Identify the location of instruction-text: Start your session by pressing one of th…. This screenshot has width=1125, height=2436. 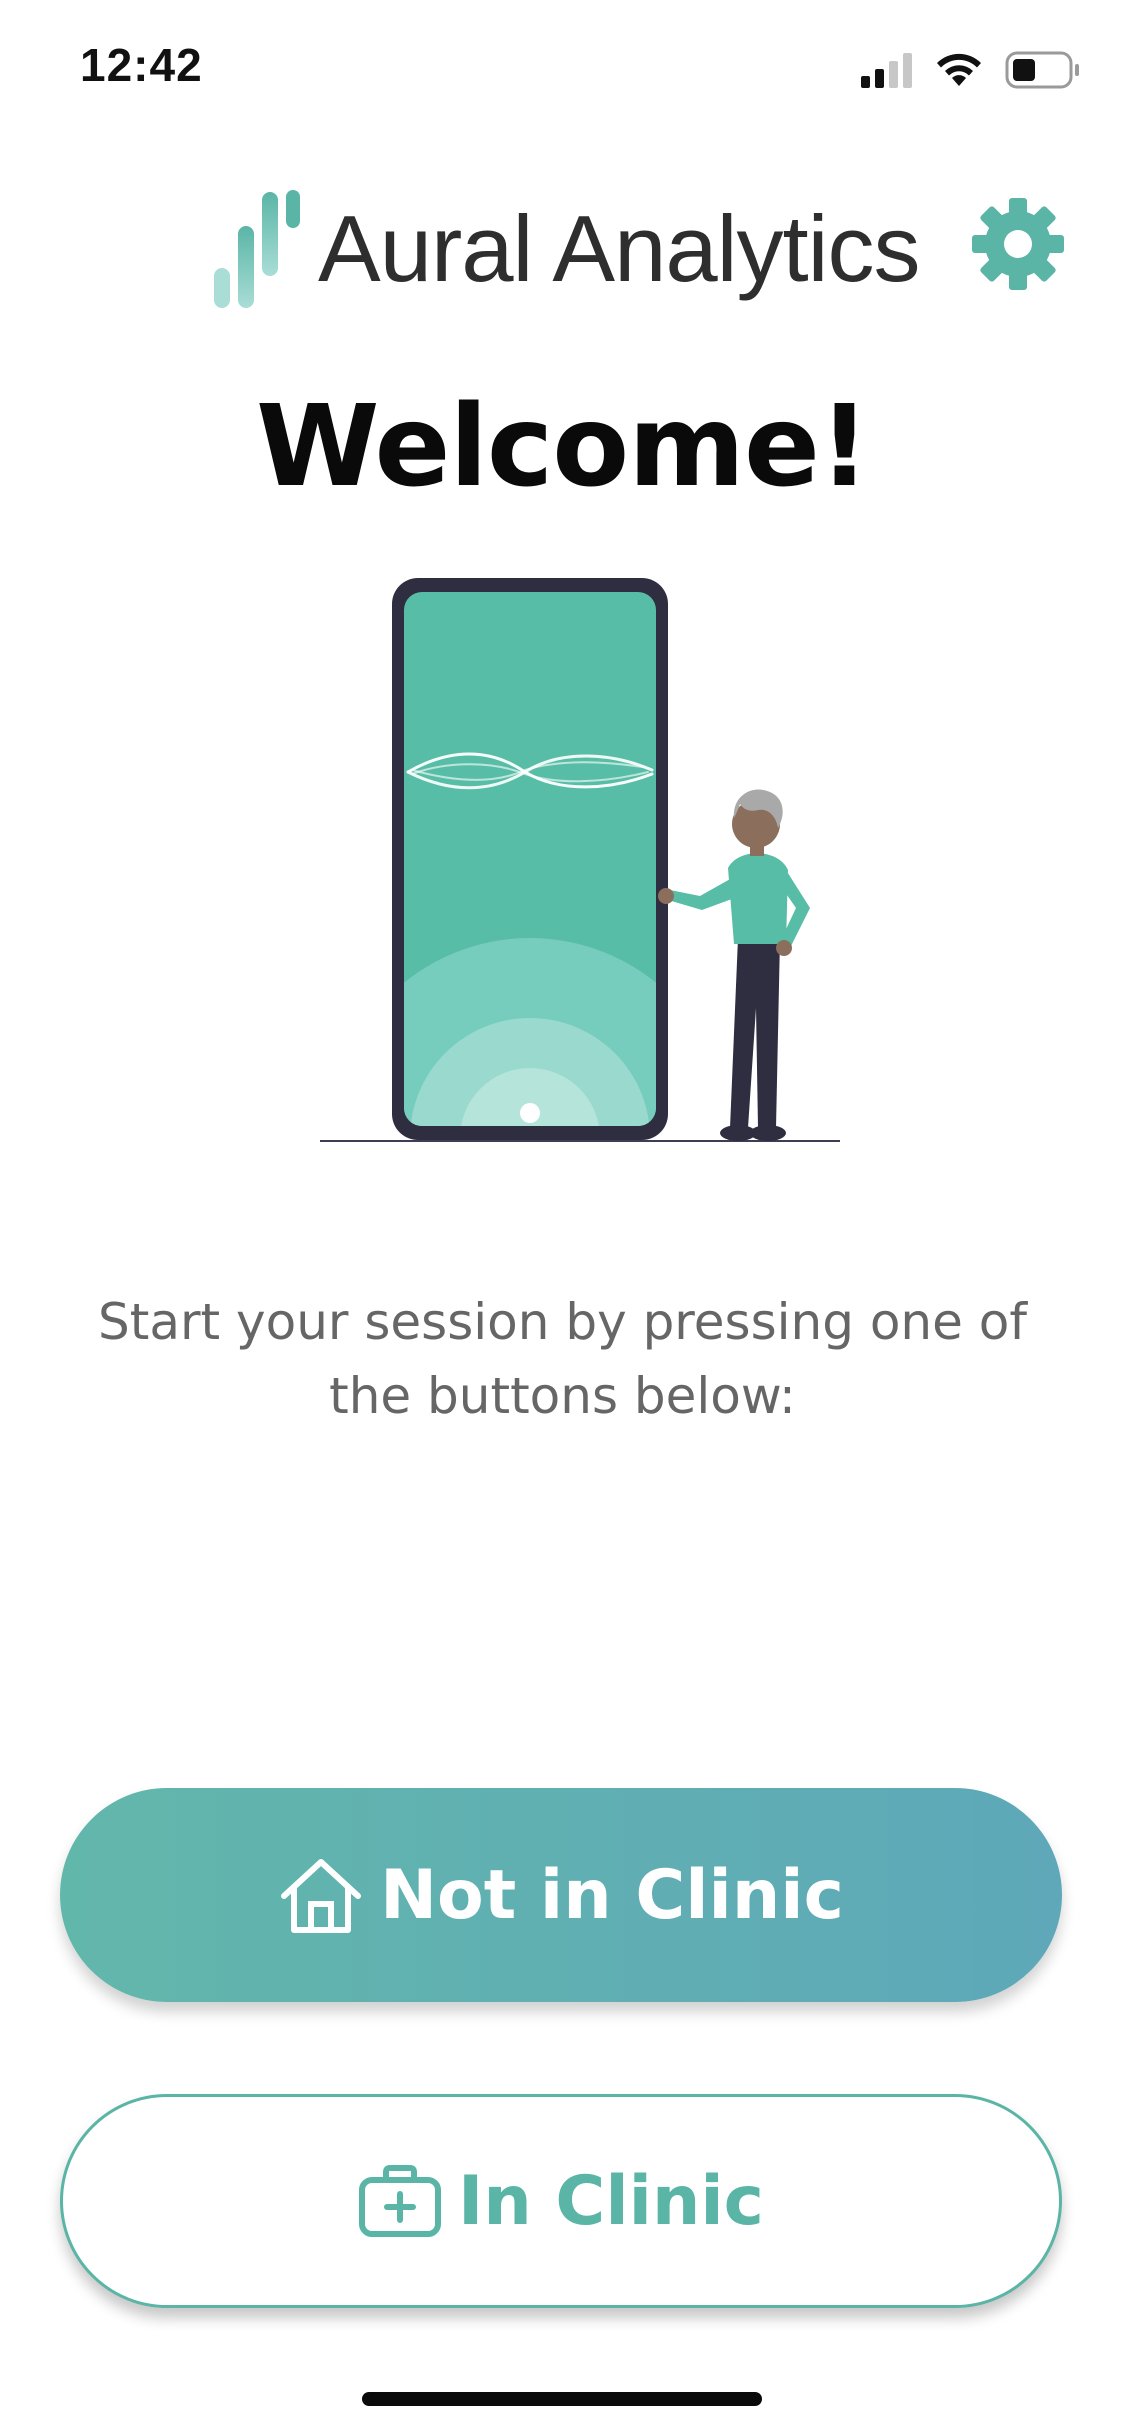
(562, 1359).